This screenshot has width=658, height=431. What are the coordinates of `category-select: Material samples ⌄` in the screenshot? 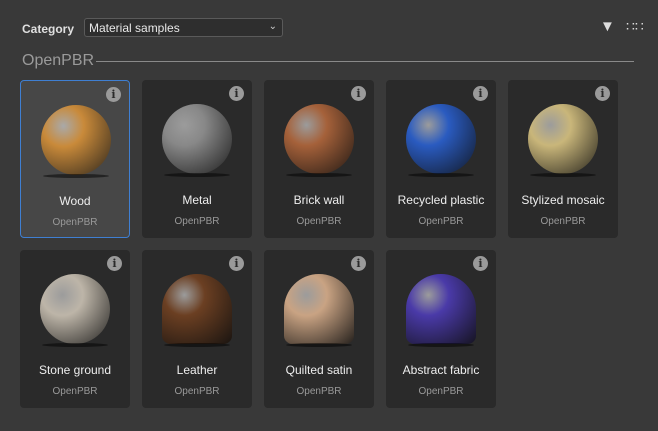 It's located at (183, 27).